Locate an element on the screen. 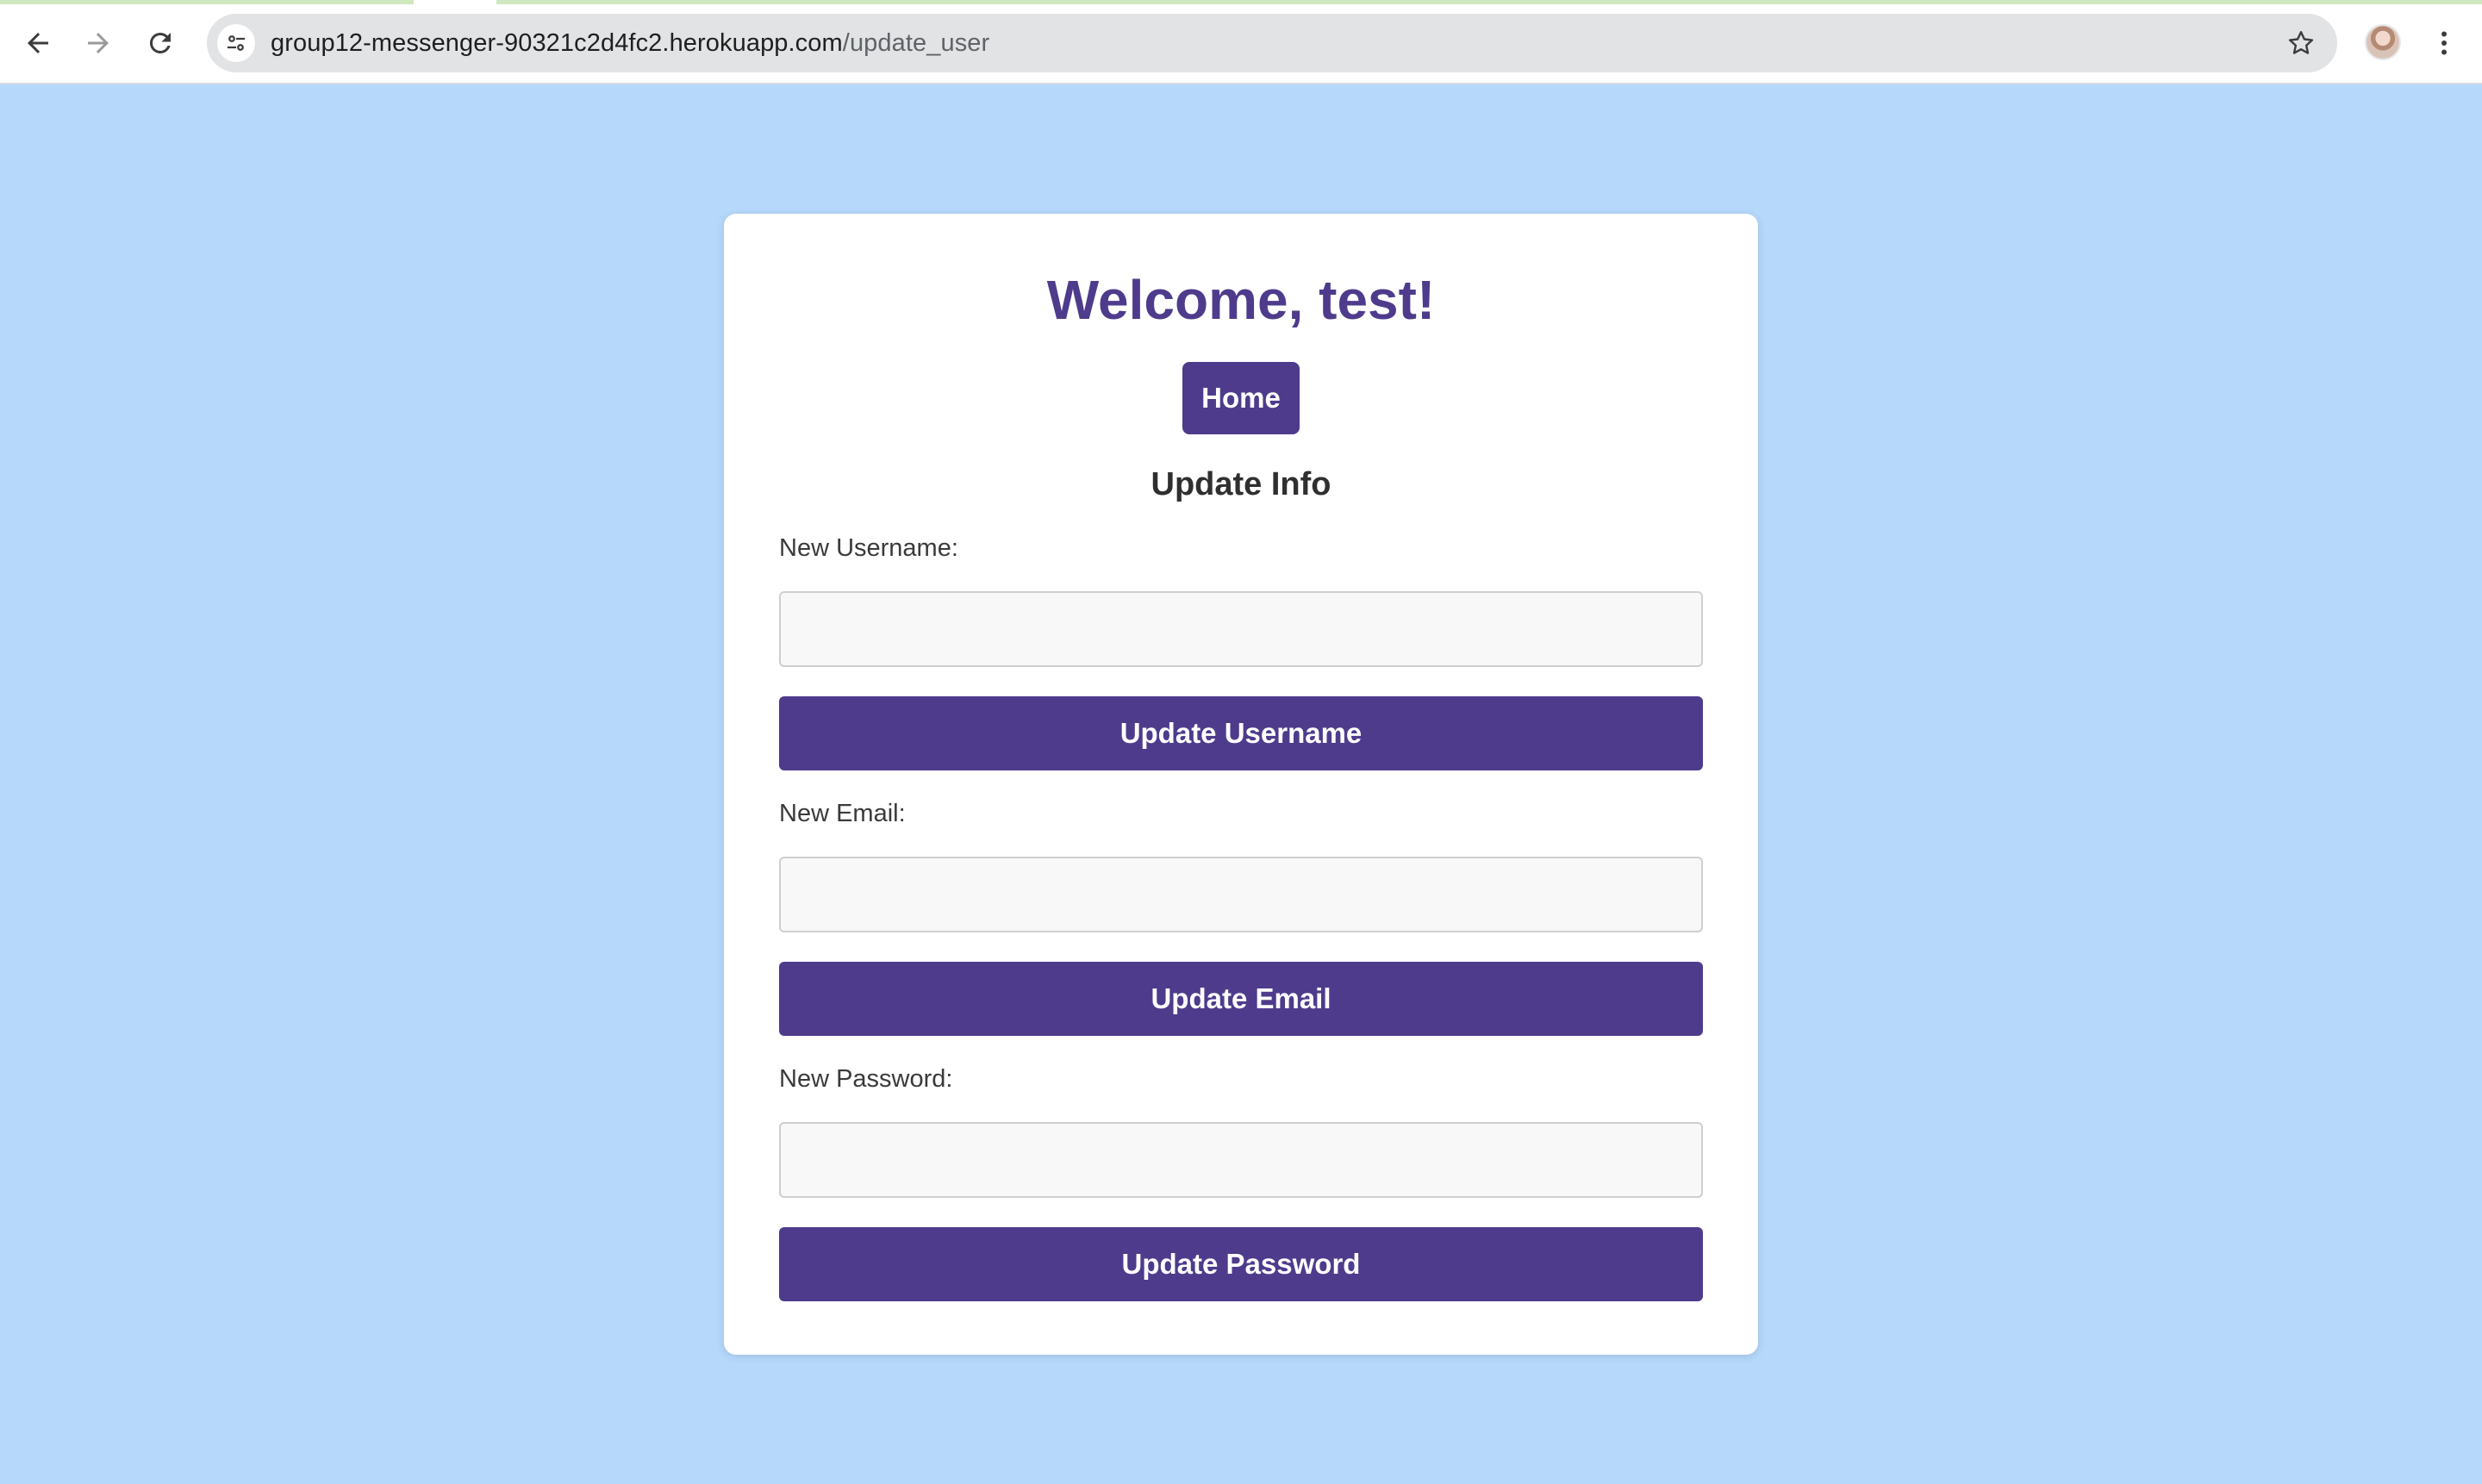  arrow-left-icon is located at coordinates (38, 43).